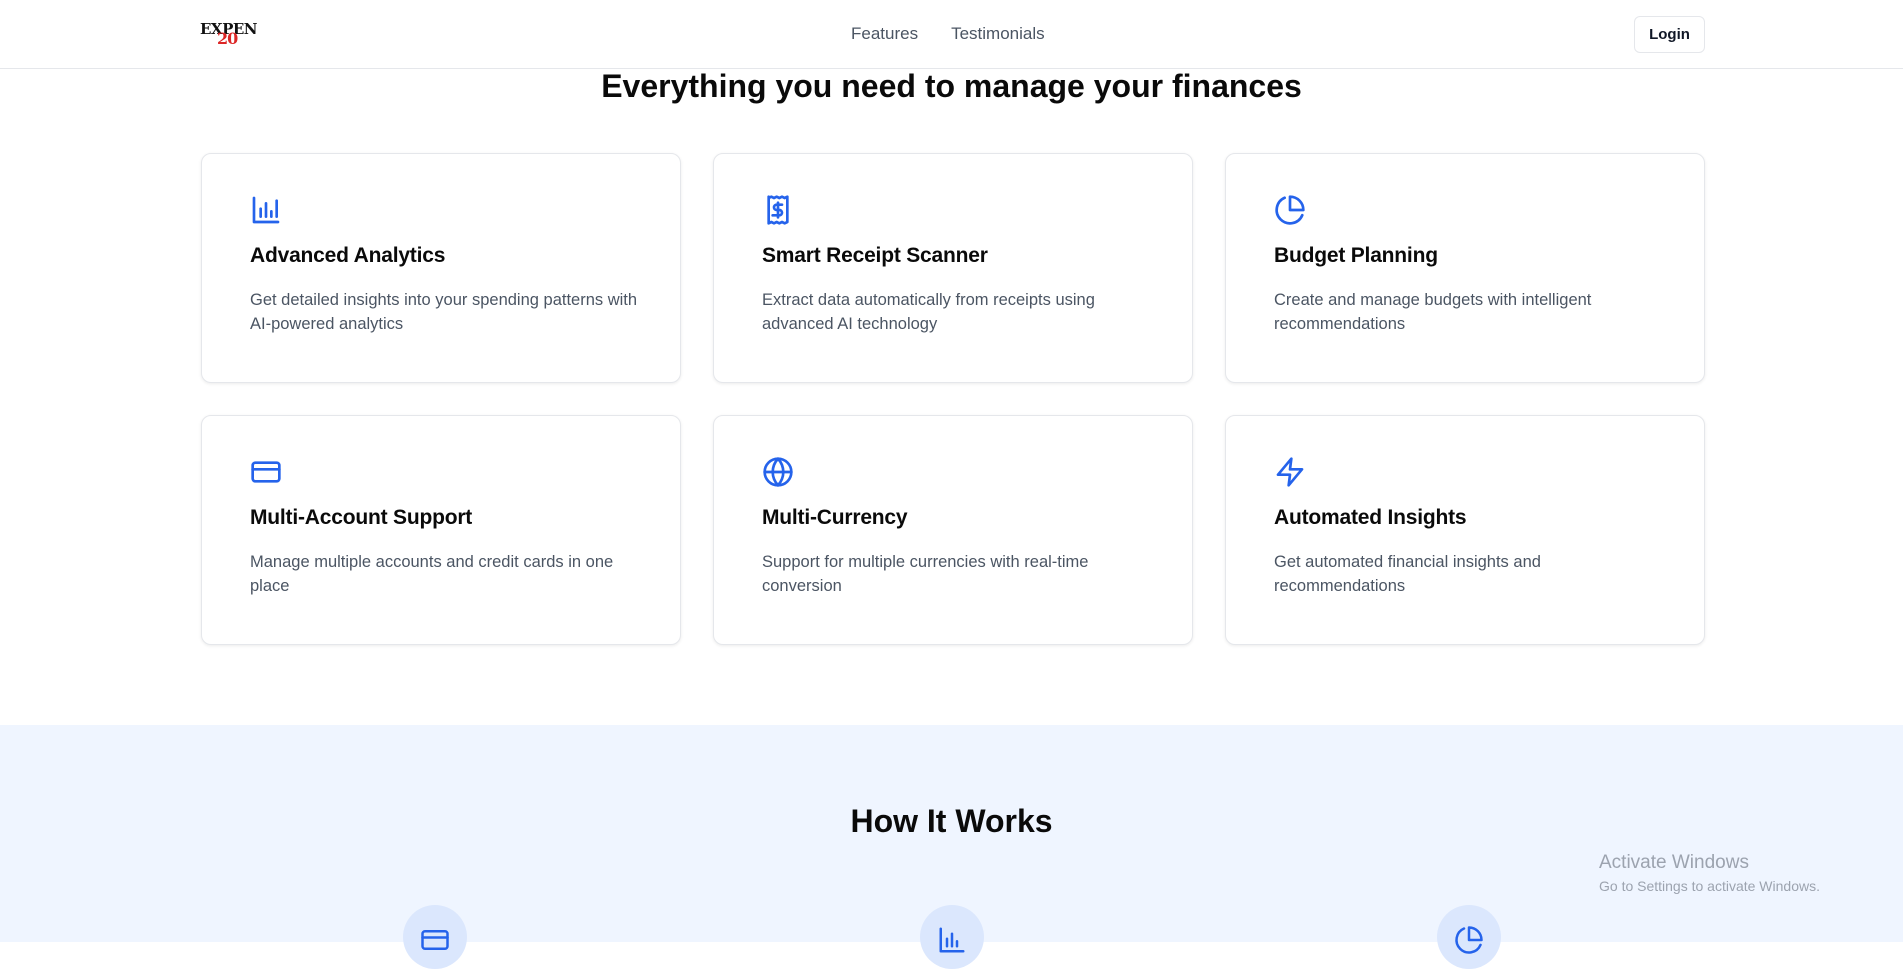 The width and height of the screenshot is (1903, 969). I want to click on nav-link-testimonials: Testimonials, so click(998, 34).